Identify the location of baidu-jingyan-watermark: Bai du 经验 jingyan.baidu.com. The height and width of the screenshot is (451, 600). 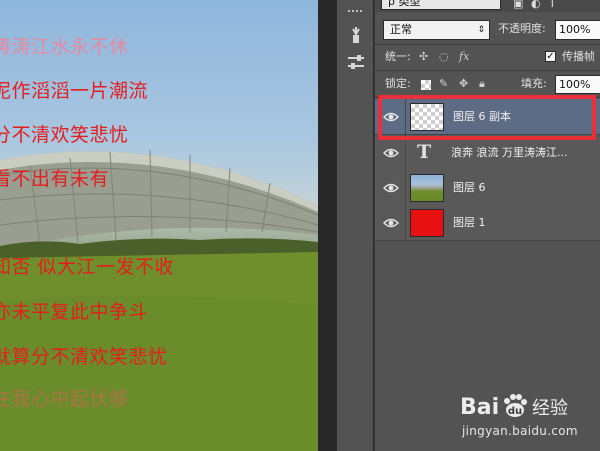
(528, 416).